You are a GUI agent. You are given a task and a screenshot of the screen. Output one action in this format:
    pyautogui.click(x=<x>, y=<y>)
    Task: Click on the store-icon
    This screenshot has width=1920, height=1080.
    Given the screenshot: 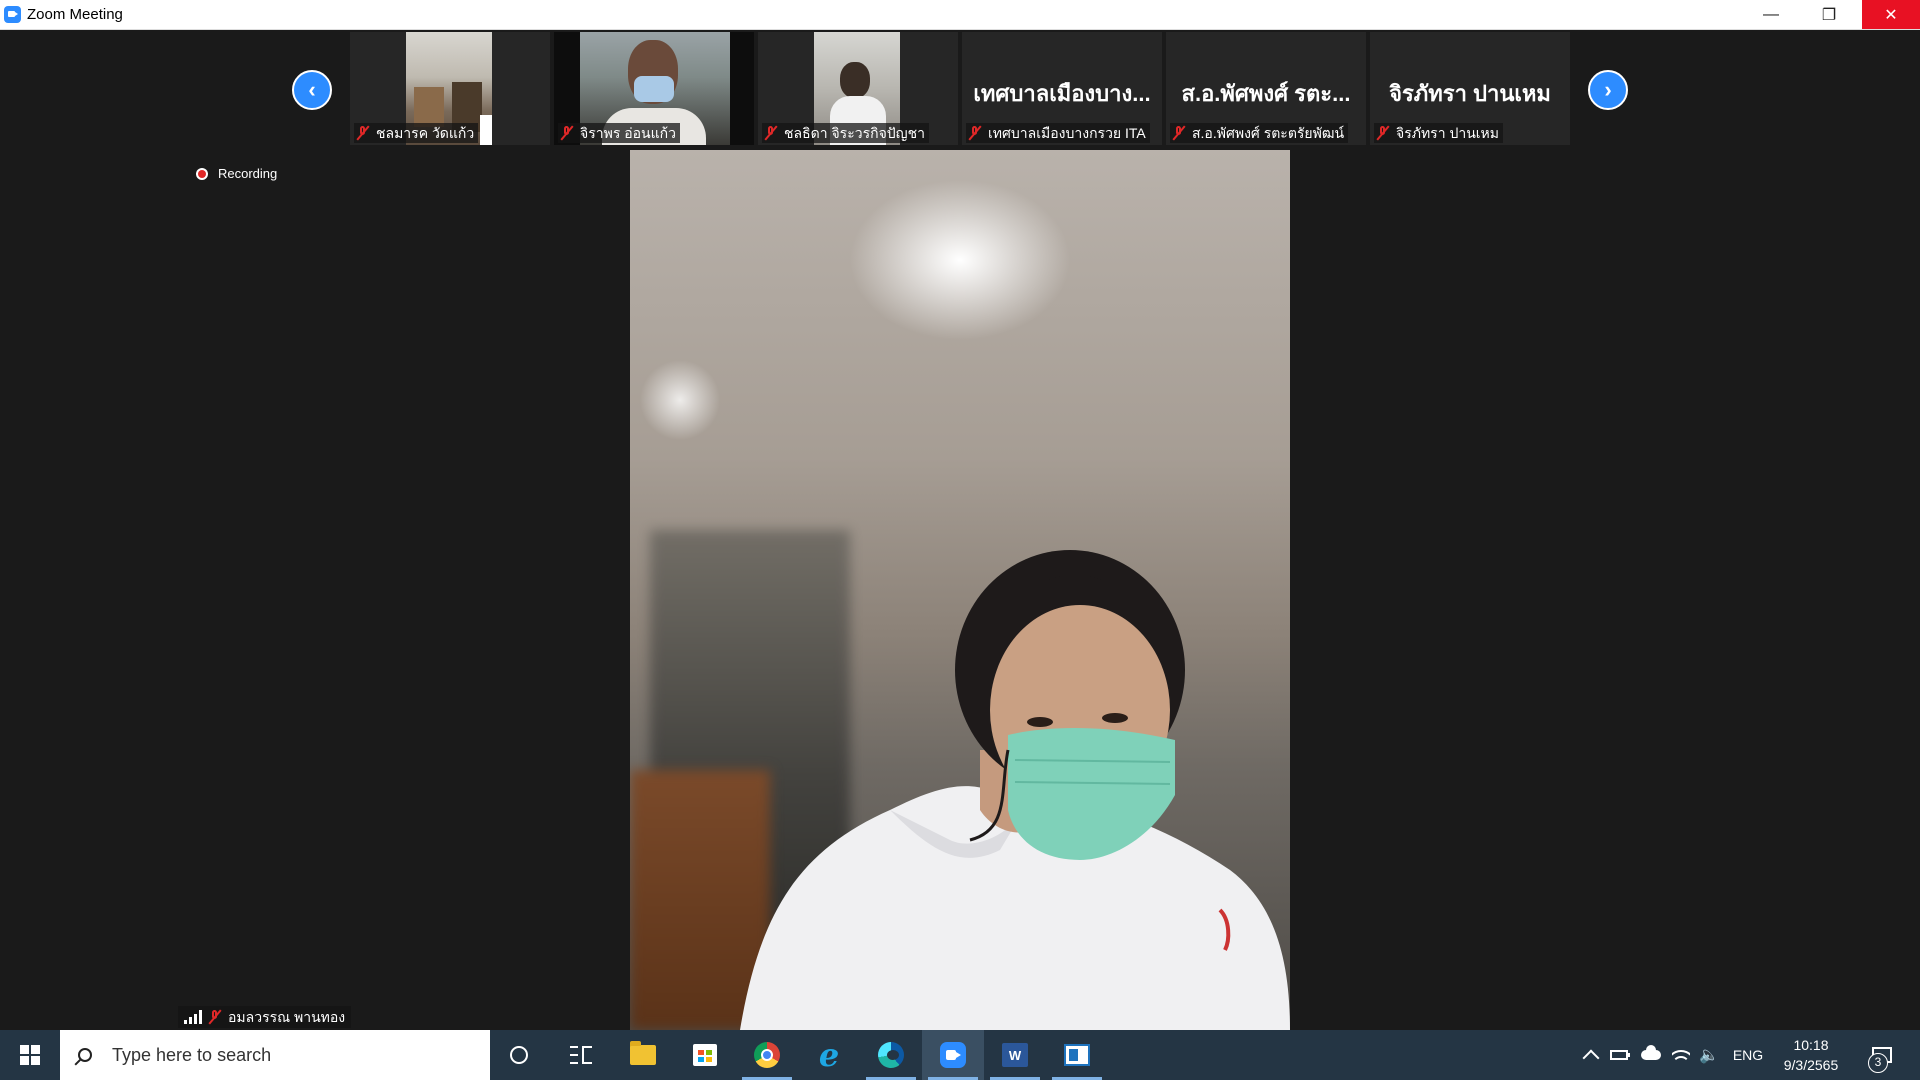 What is the action you would take?
    pyautogui.click(x=705, y=1055)
    